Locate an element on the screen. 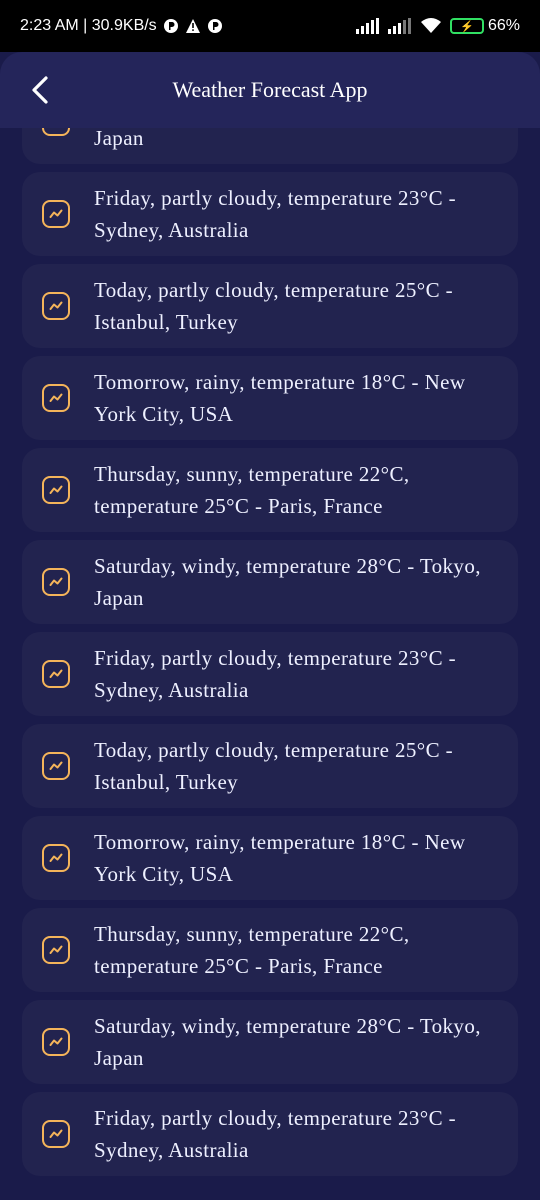 The height and width of the screenshot is (1200, 540). notification-icon is located at coordinates (171, 26).